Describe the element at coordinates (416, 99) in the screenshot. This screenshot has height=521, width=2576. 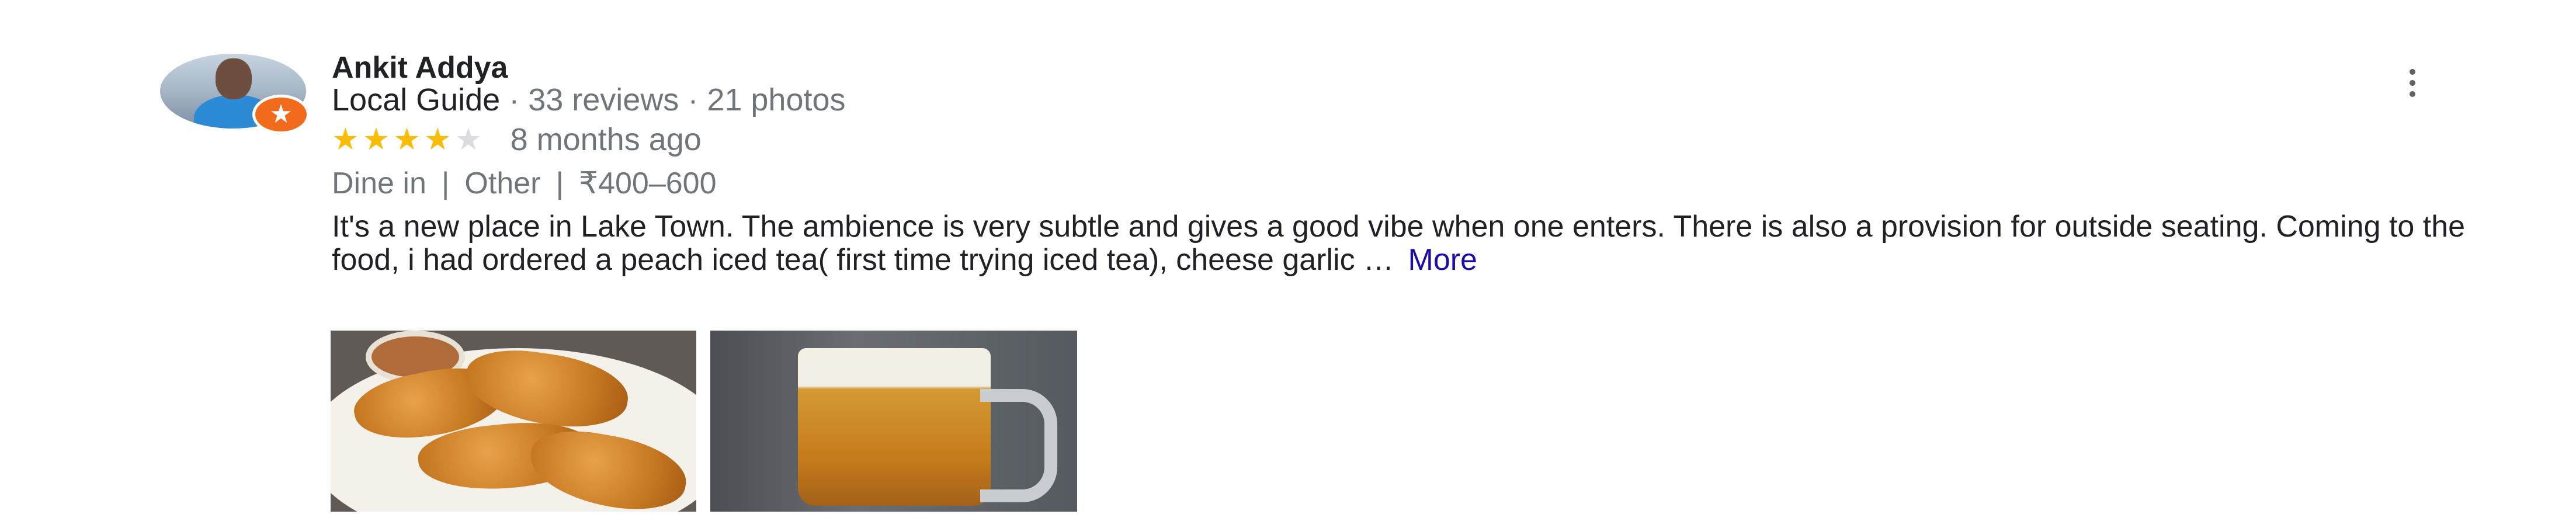
I see `local-guide-label: Local Guide` at that location.